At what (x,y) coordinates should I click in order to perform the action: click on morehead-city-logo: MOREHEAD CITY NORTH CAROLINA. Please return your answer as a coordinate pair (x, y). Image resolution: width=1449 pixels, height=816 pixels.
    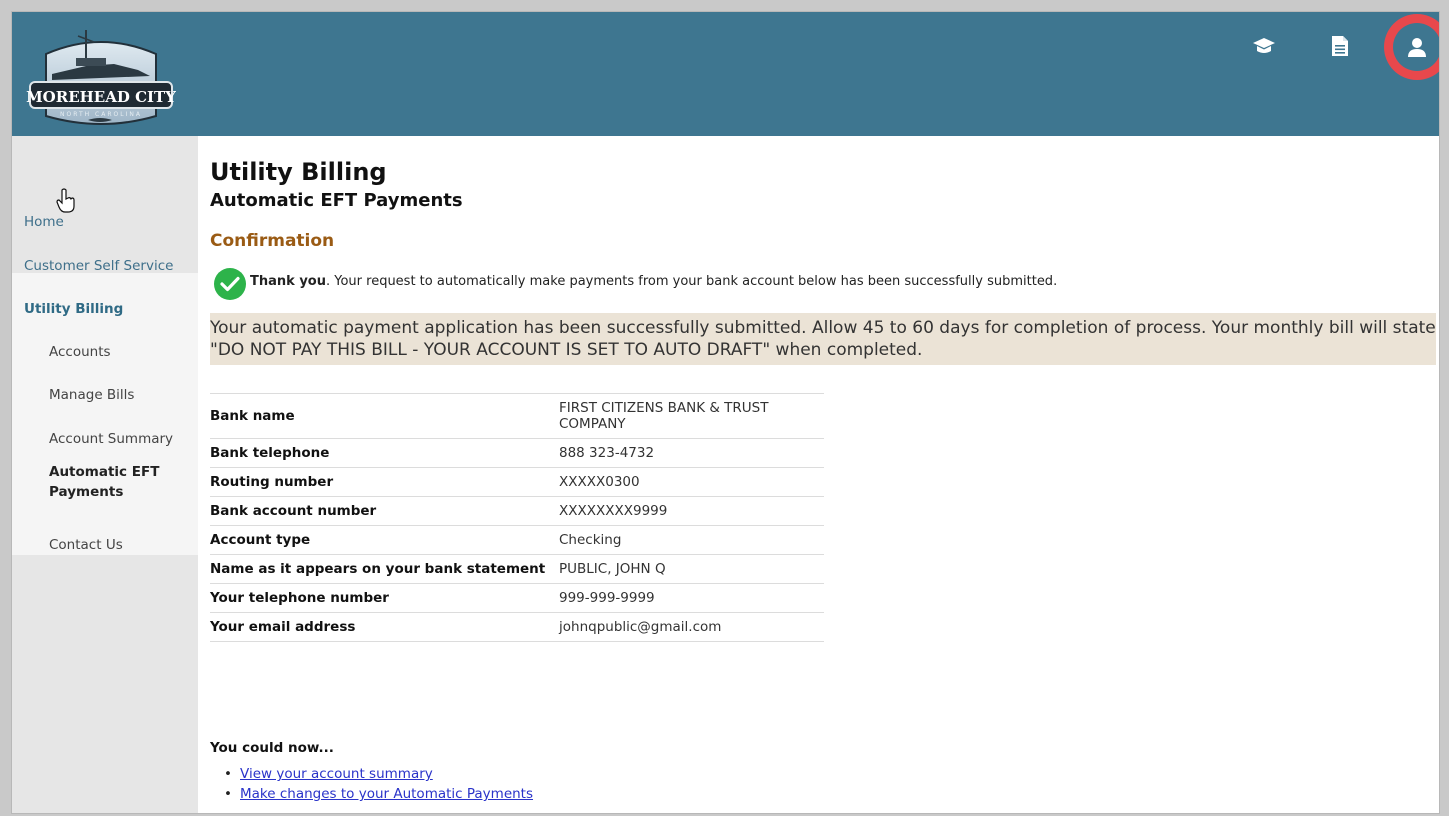
    Looking at the image, I should click on (101, 74).